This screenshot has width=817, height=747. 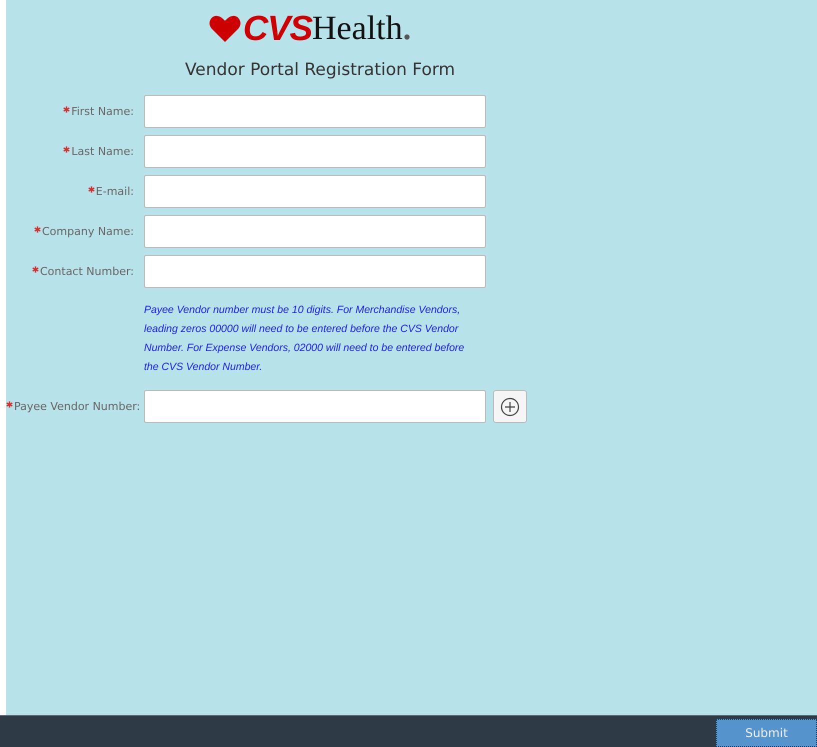 I want to click on heart-icon, so click(x=225, y=28).